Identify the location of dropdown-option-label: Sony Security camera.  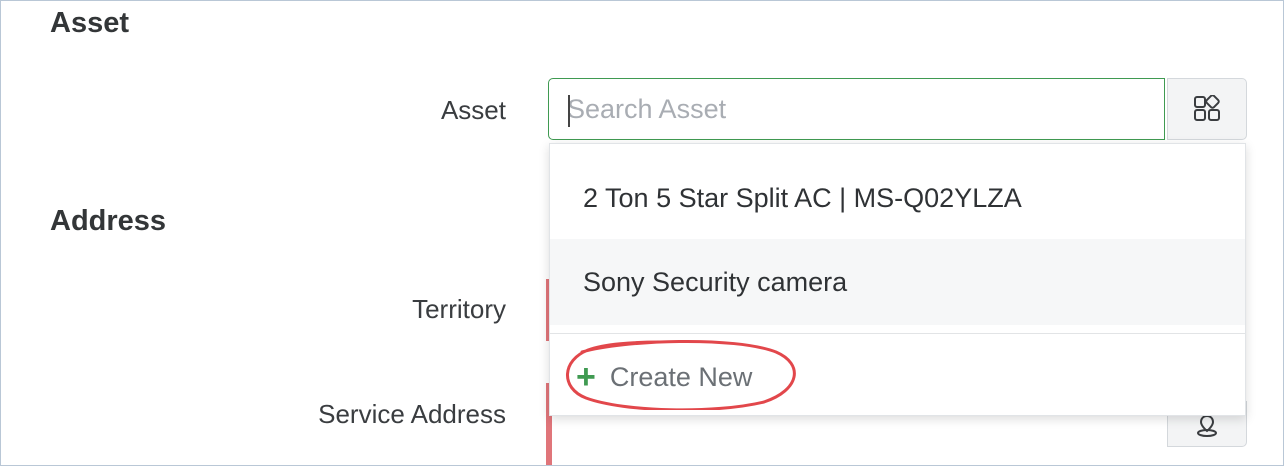
(715, 281).